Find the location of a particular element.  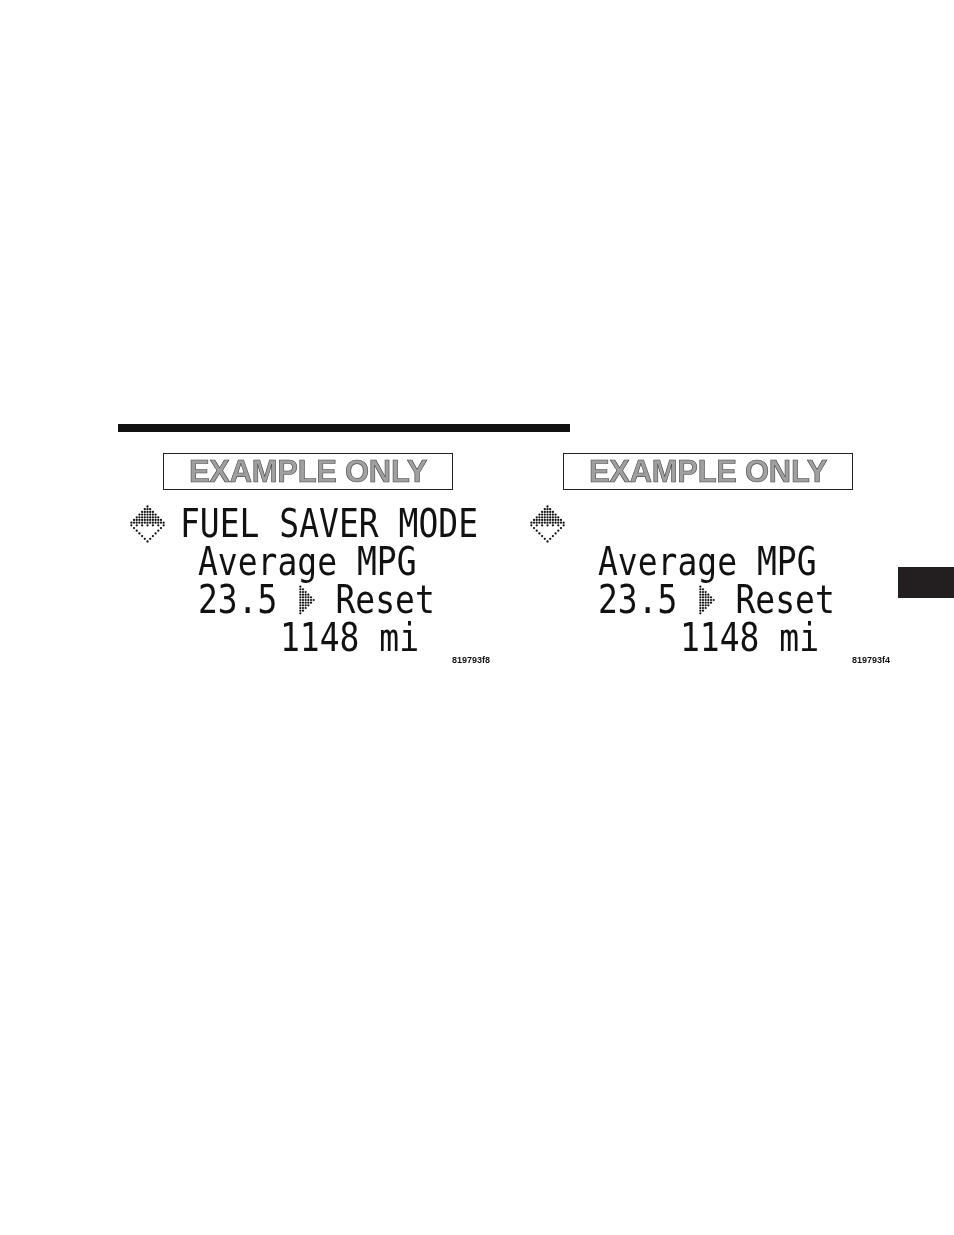

mode-title: FUEL SAVER MODE is located at coordinates (329, 524).